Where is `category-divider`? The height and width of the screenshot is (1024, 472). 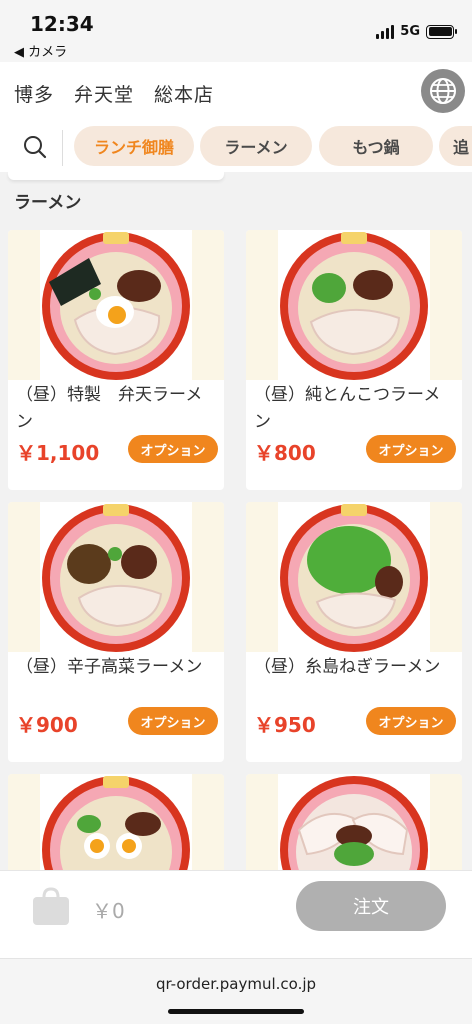 category-divider is located at coordinates (62, 148).